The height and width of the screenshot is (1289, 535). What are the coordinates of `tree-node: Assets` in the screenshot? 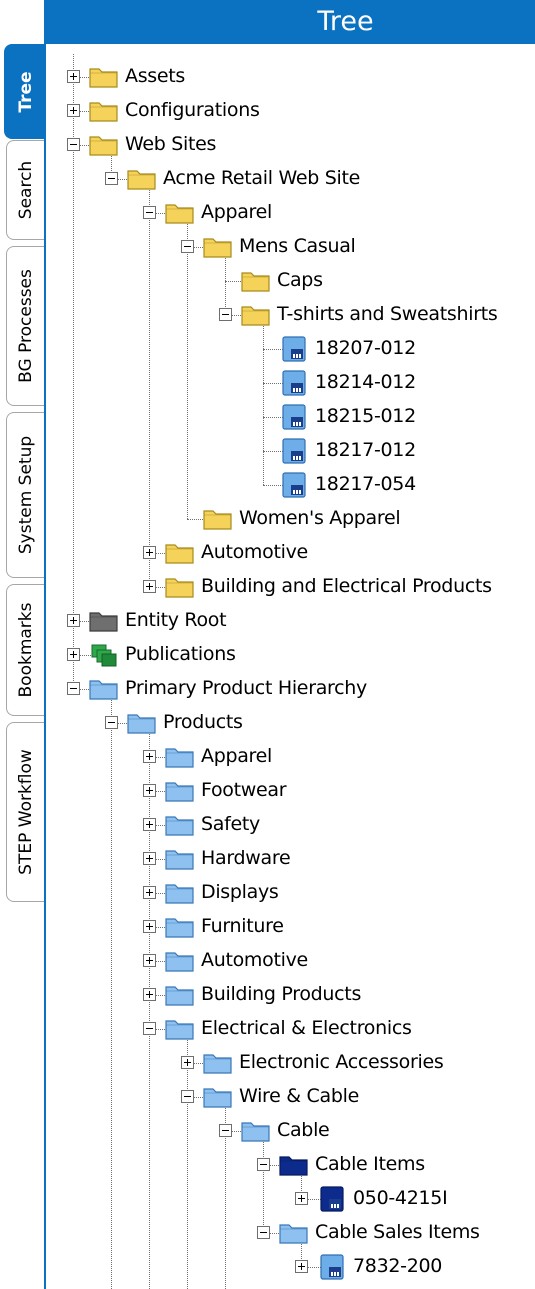 It's located at (290, 77).